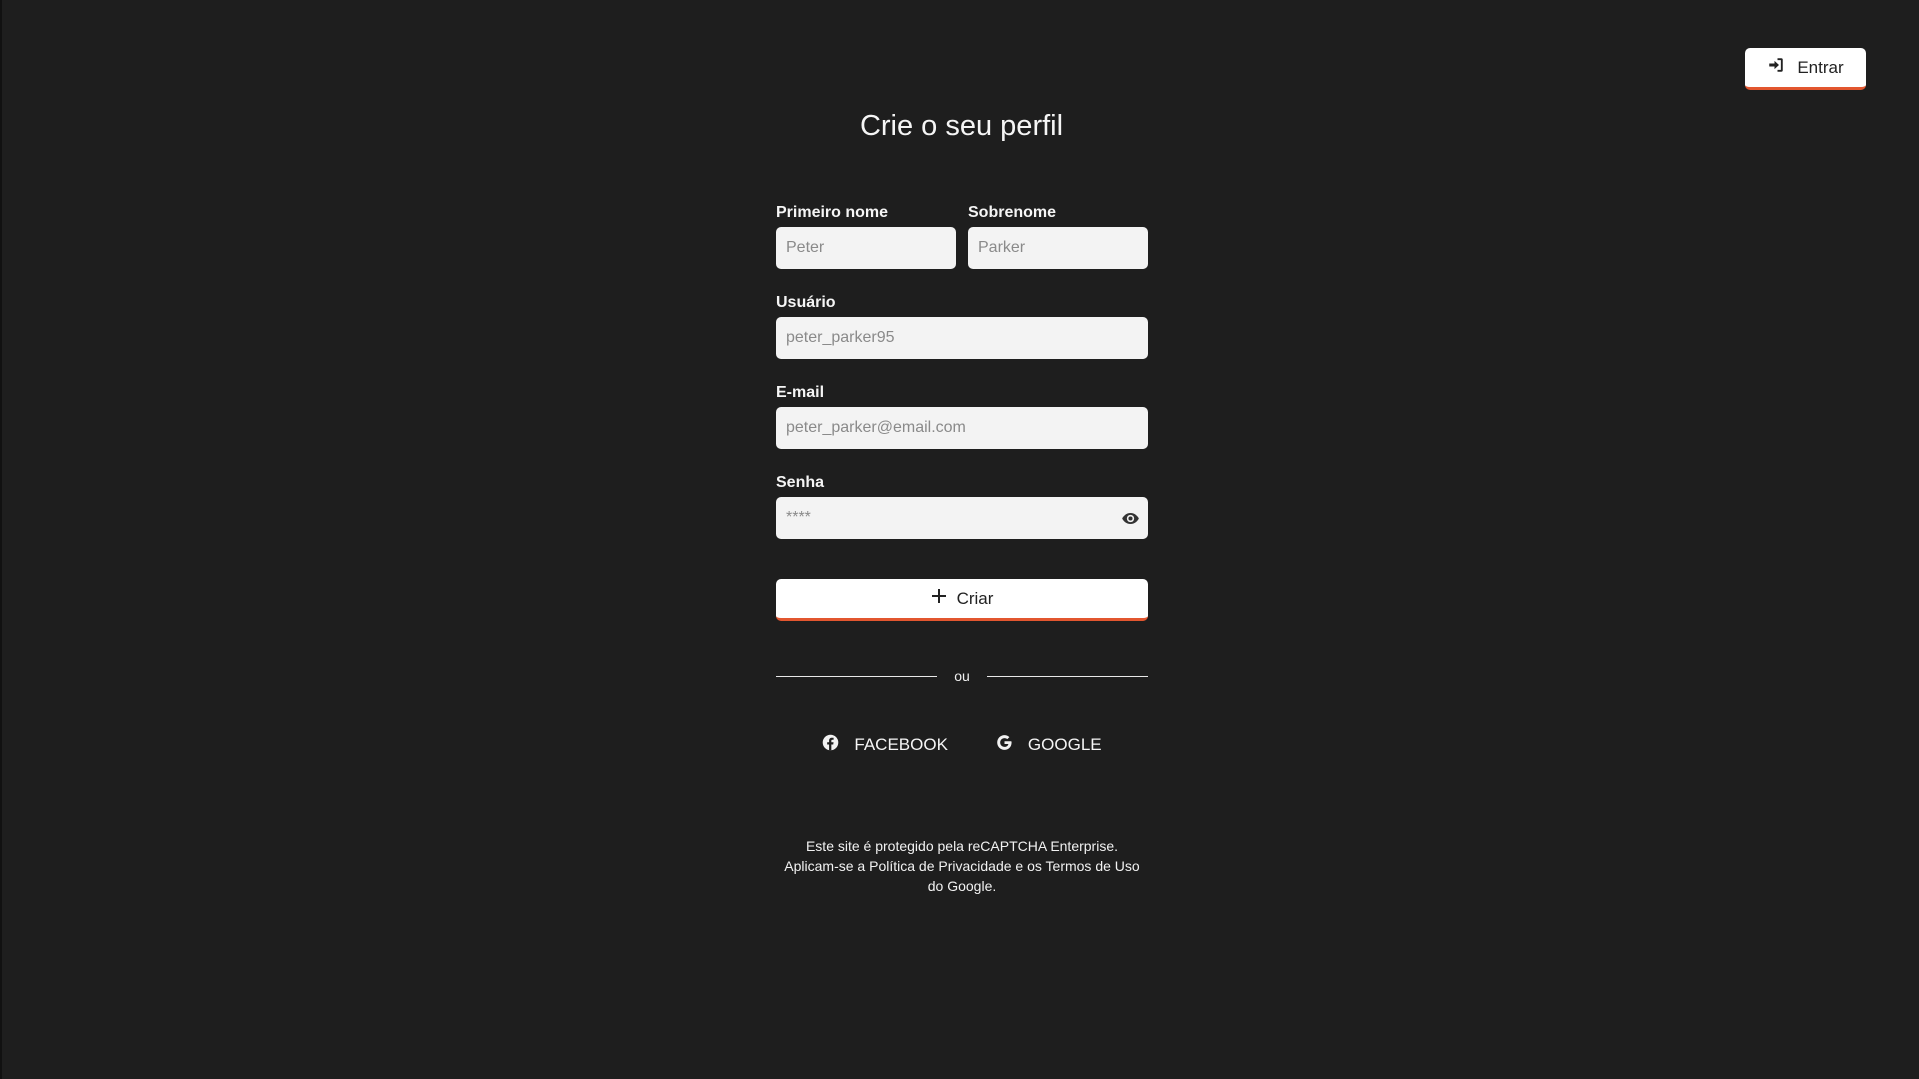  I want to click on password-group: Senha, so click(962, 506).